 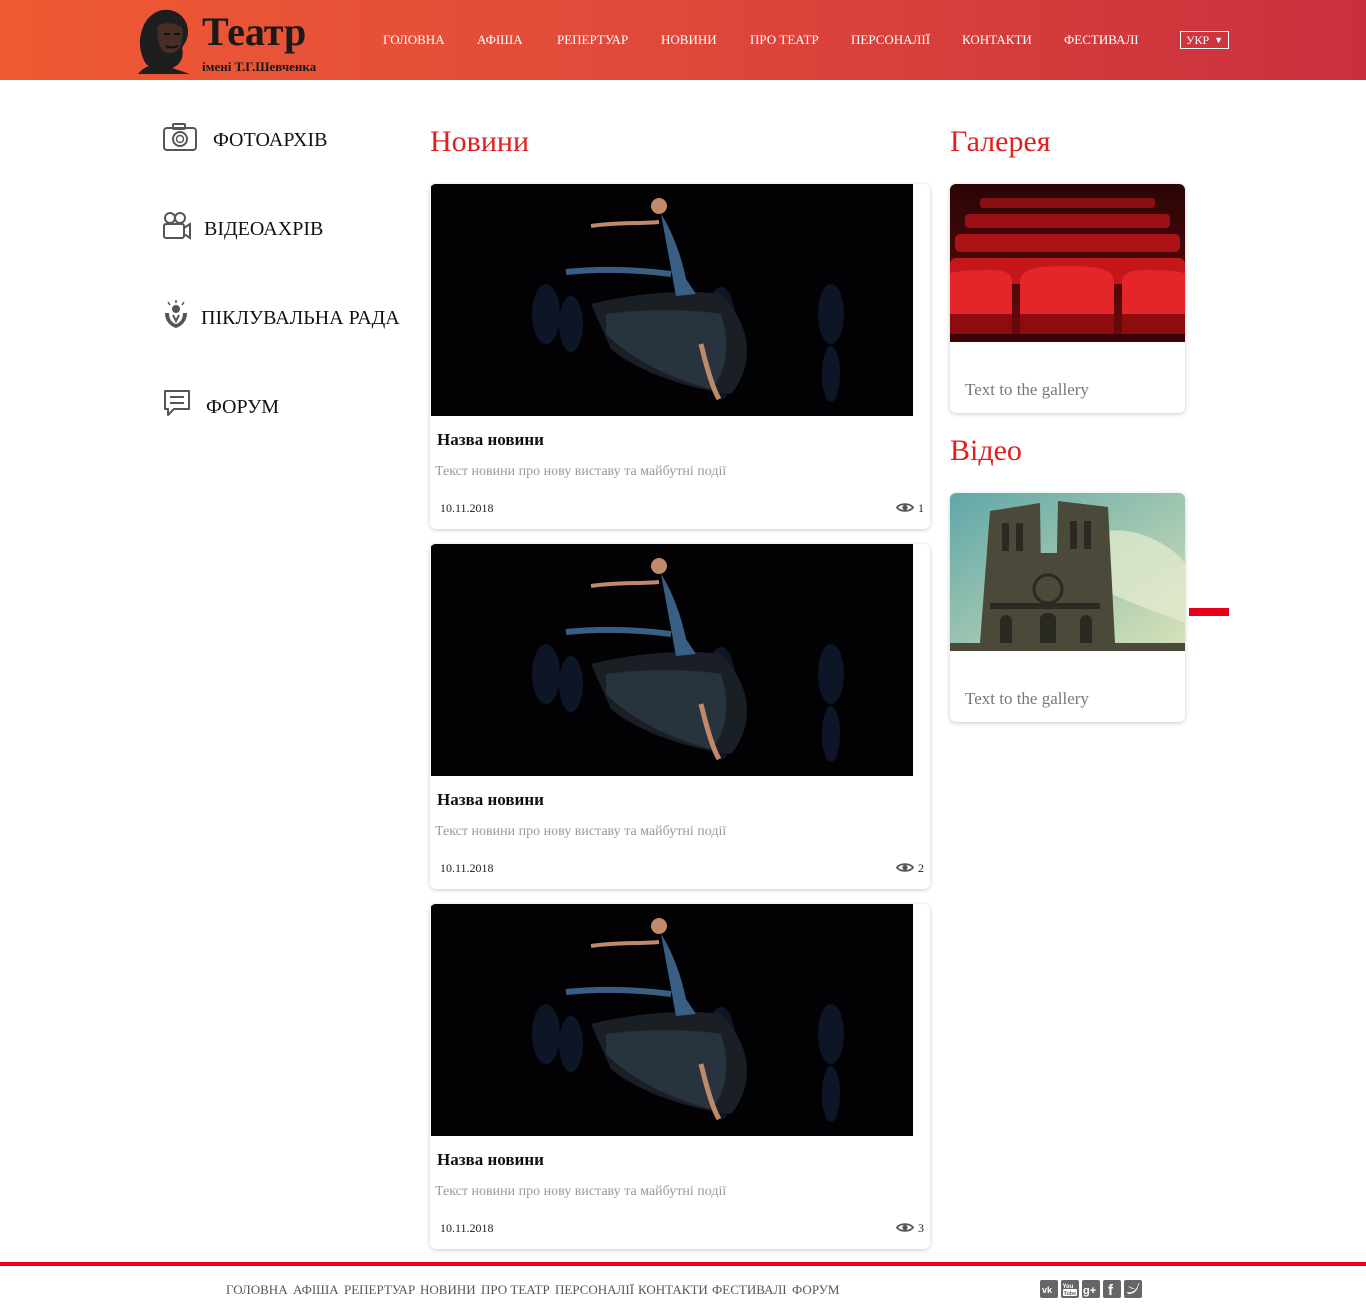 What do you see at coordinates (1067, 572) in the screenshot?
I see `cathedral-image` at bounding box center [1067, 572].